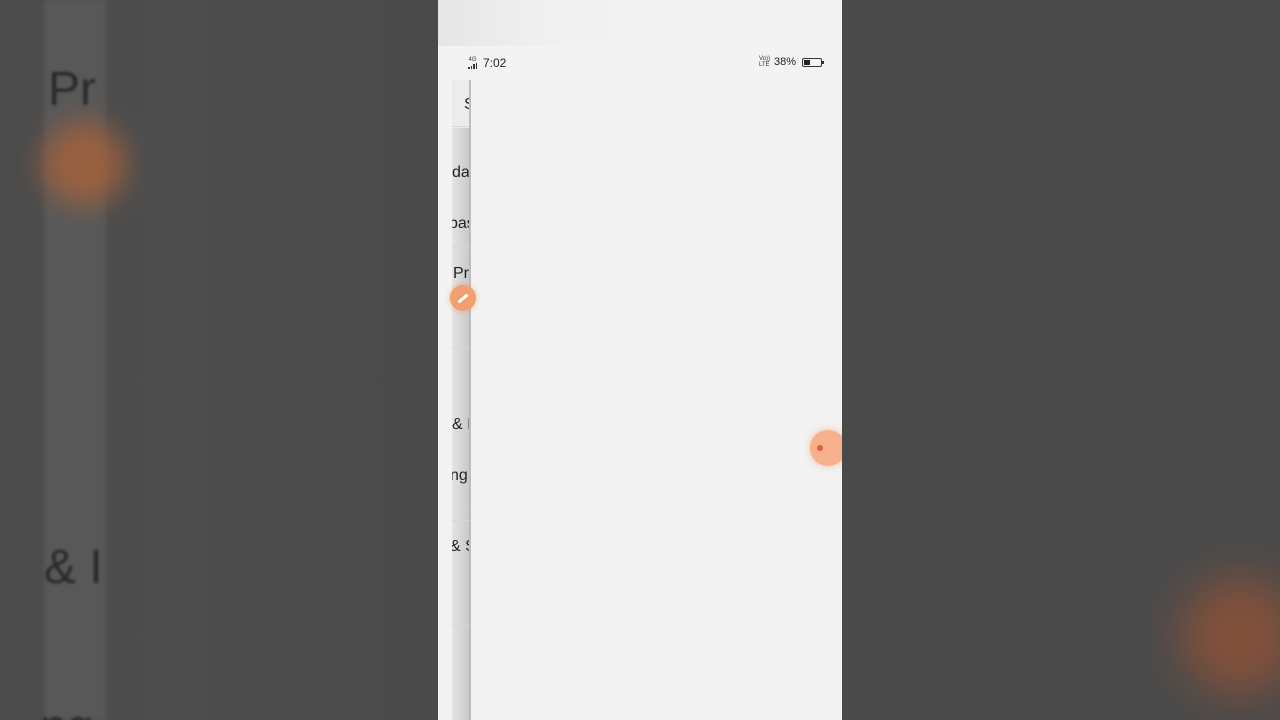 The height and width of the screenshot is (720, 1280). I want to click on status-left: 4G 7:02, so click(487, 63).